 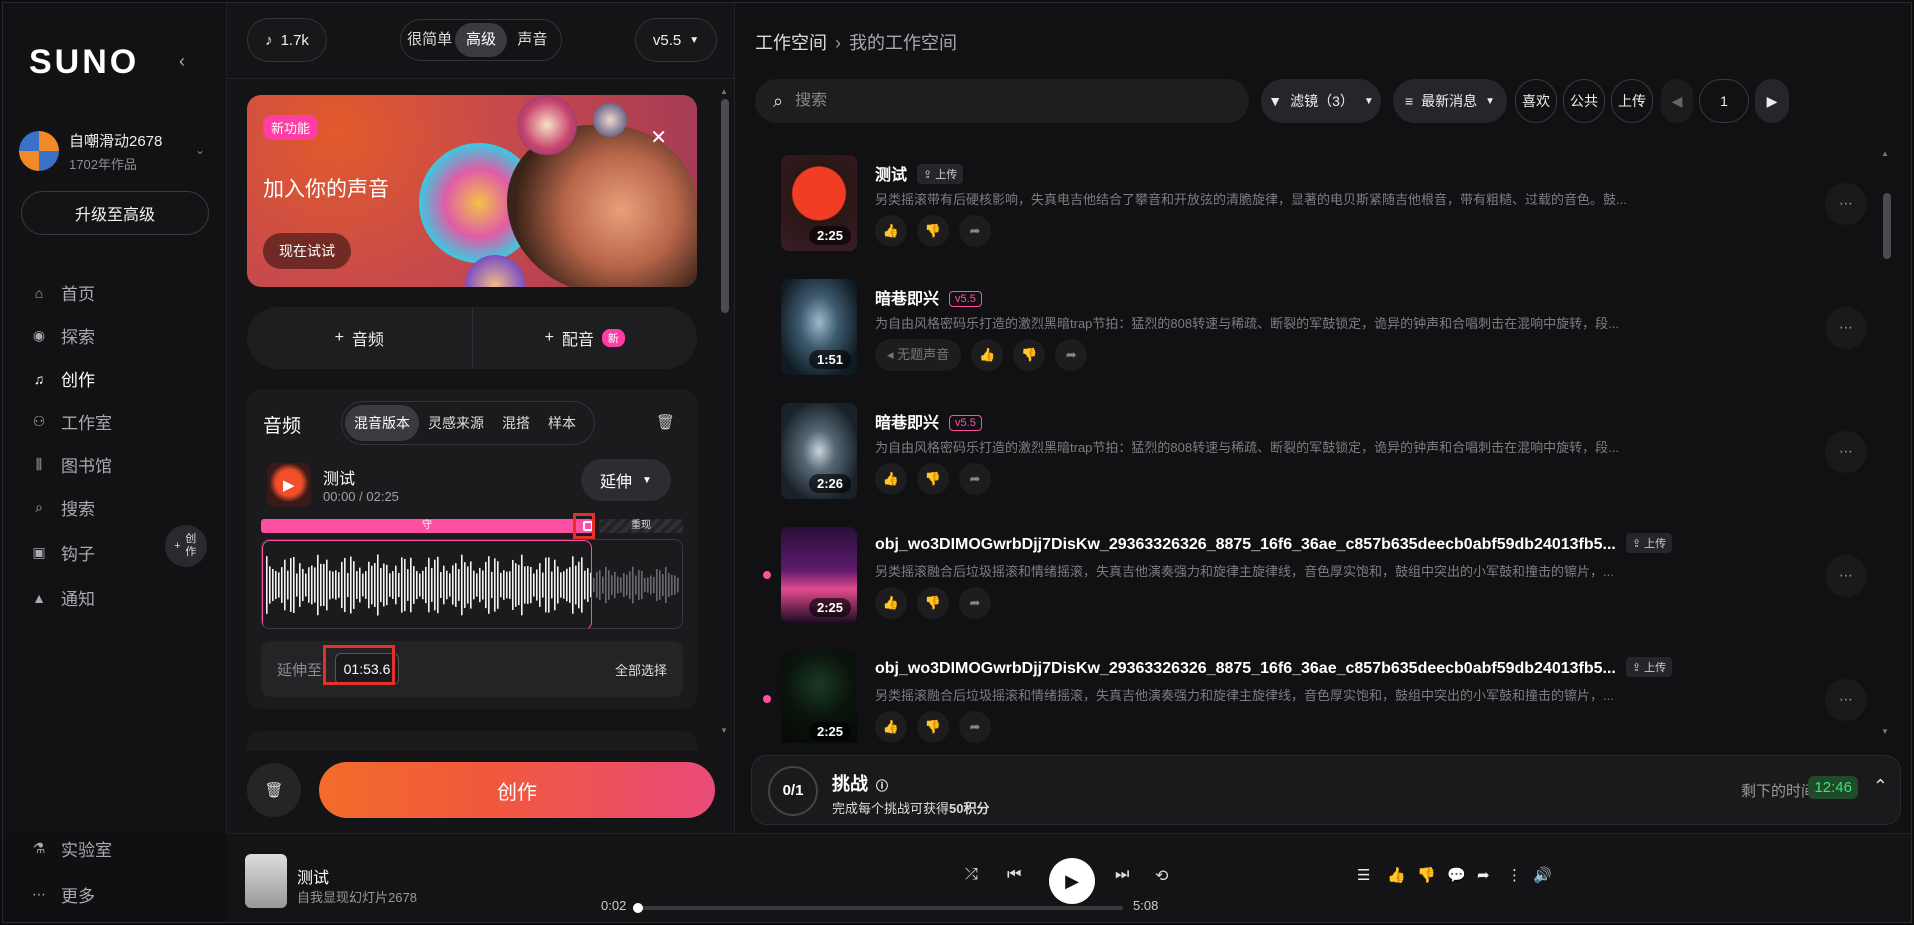 I want to click on tab-sample: 样本, so click(x=562, y=423).